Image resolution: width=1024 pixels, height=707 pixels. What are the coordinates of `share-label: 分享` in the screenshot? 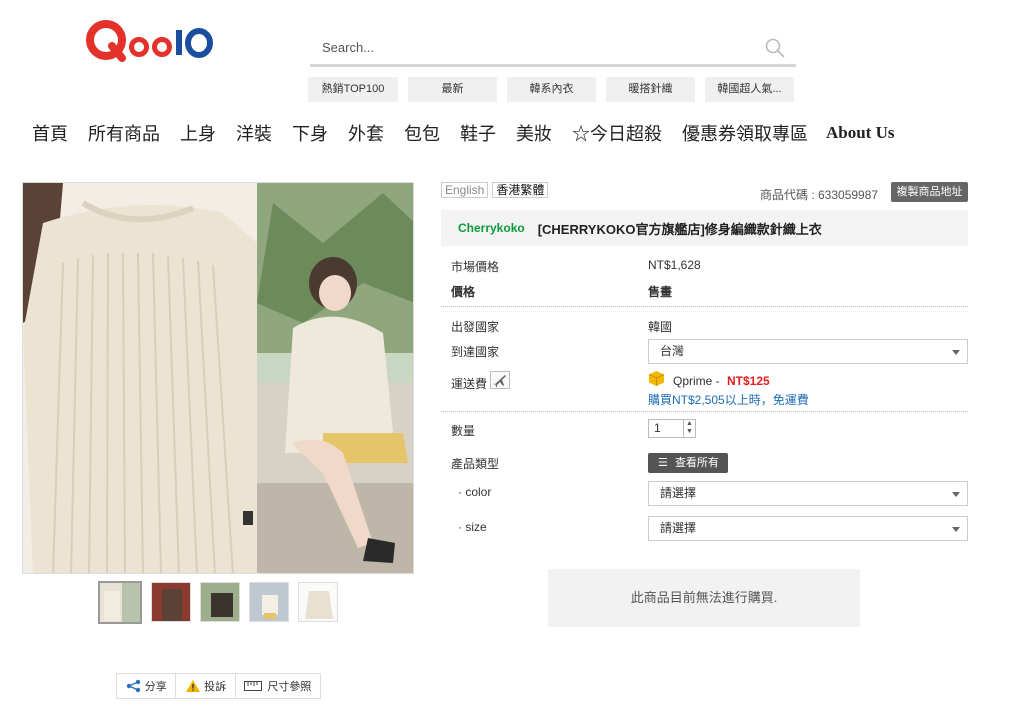 It's located at (155, 687).